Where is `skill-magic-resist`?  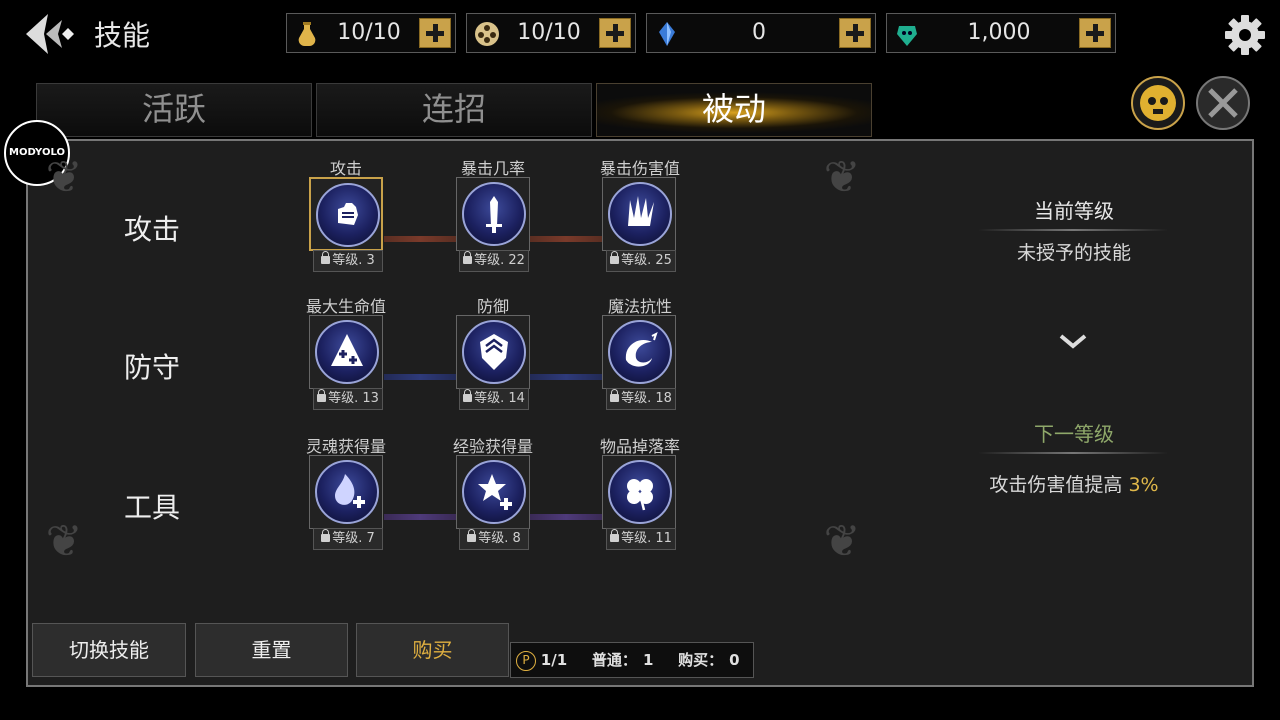 skill-magic-resist is located at coordinates (639, 352).